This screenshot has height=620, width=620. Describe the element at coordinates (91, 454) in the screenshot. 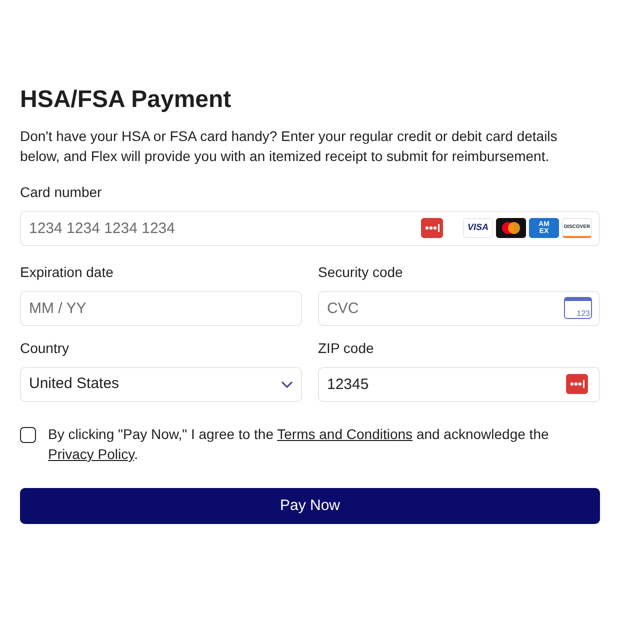

I see `privacy-link: Privacy Policy` at that location.